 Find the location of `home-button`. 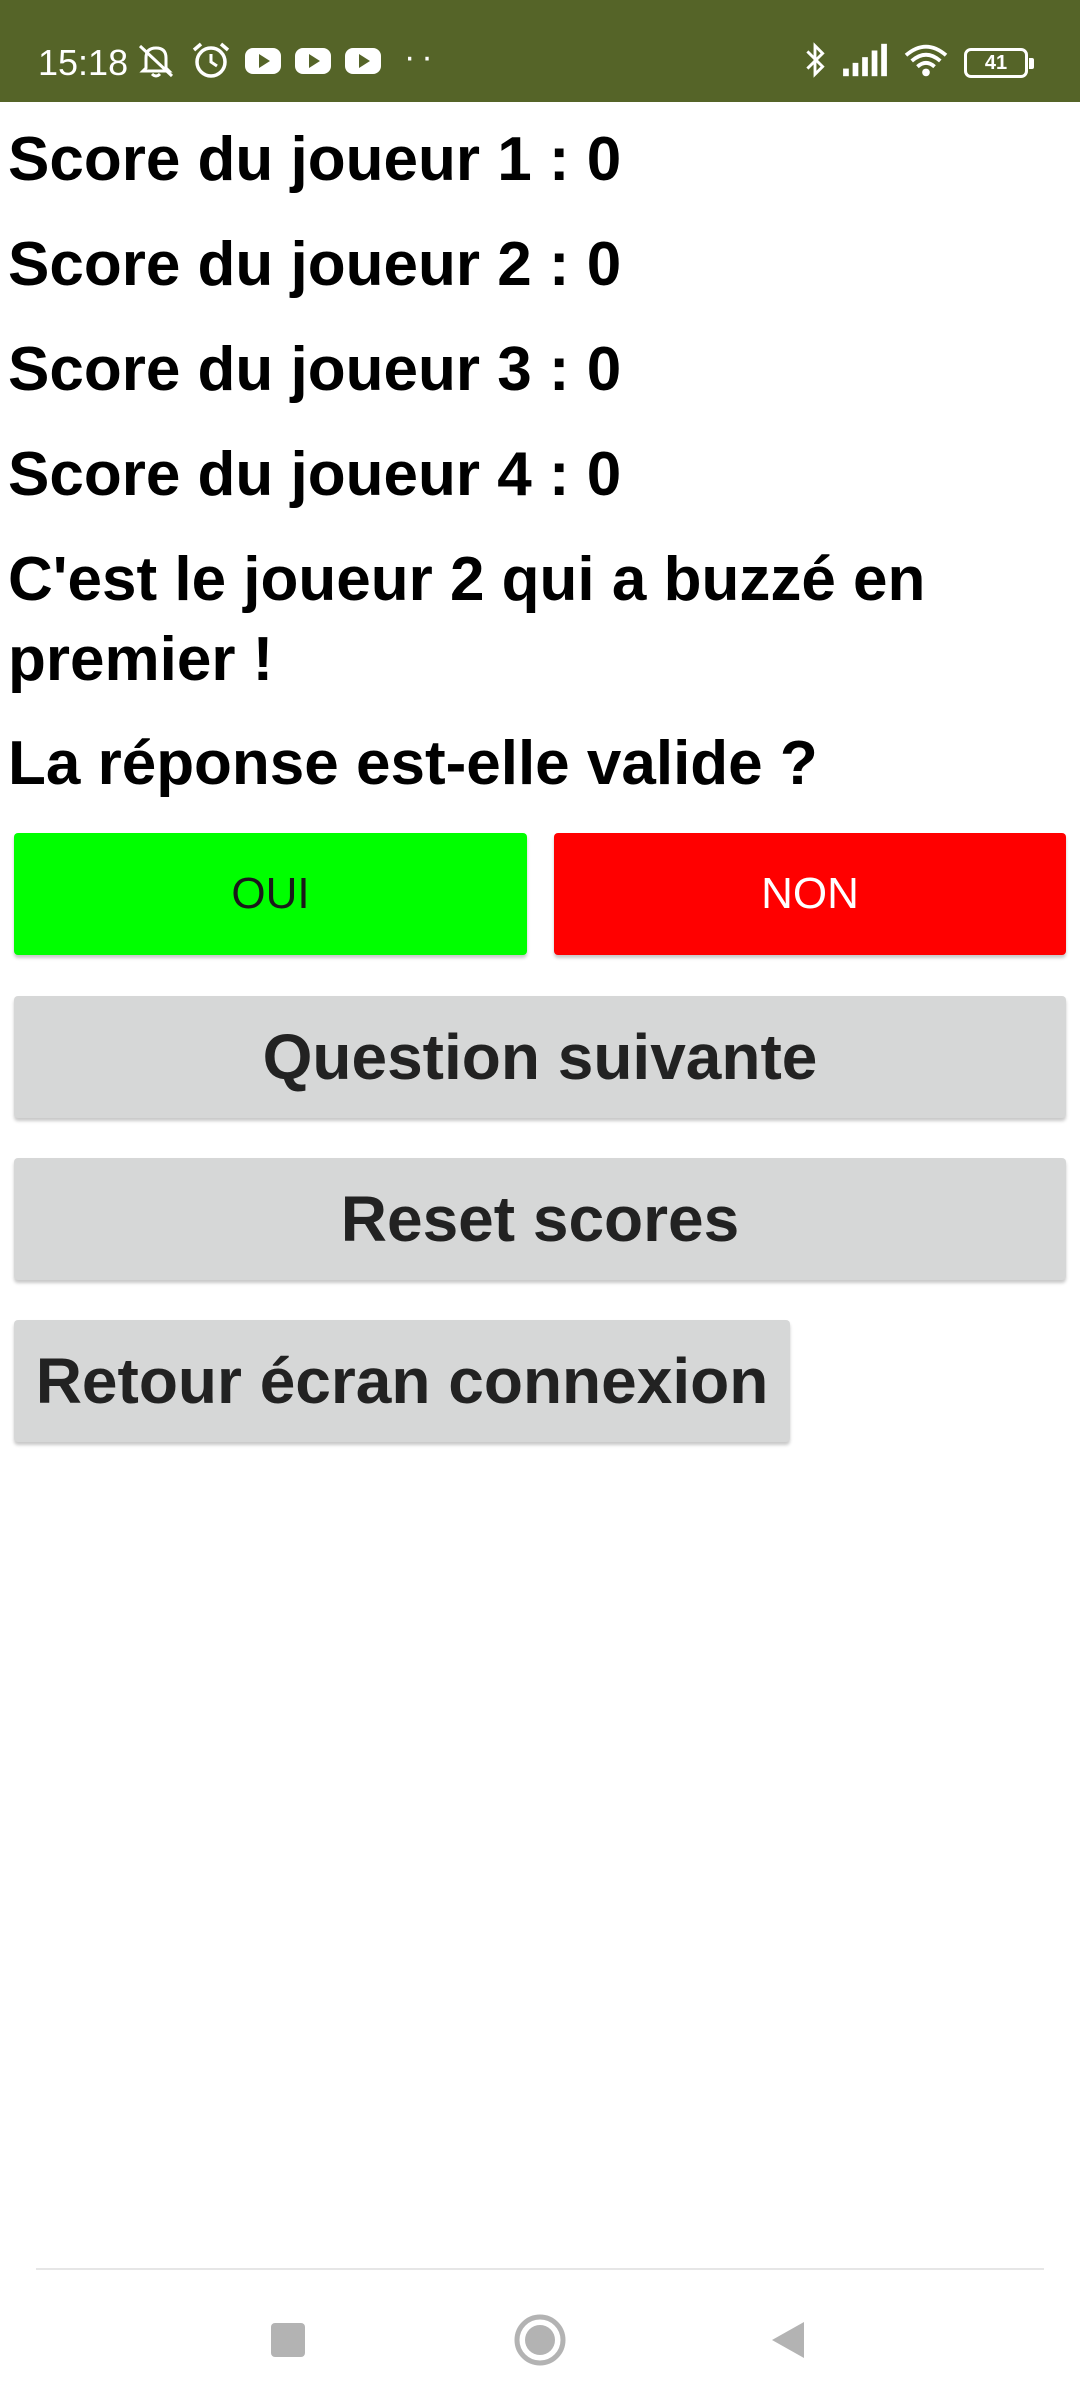

home-button is located at coordinates (540, 2340).